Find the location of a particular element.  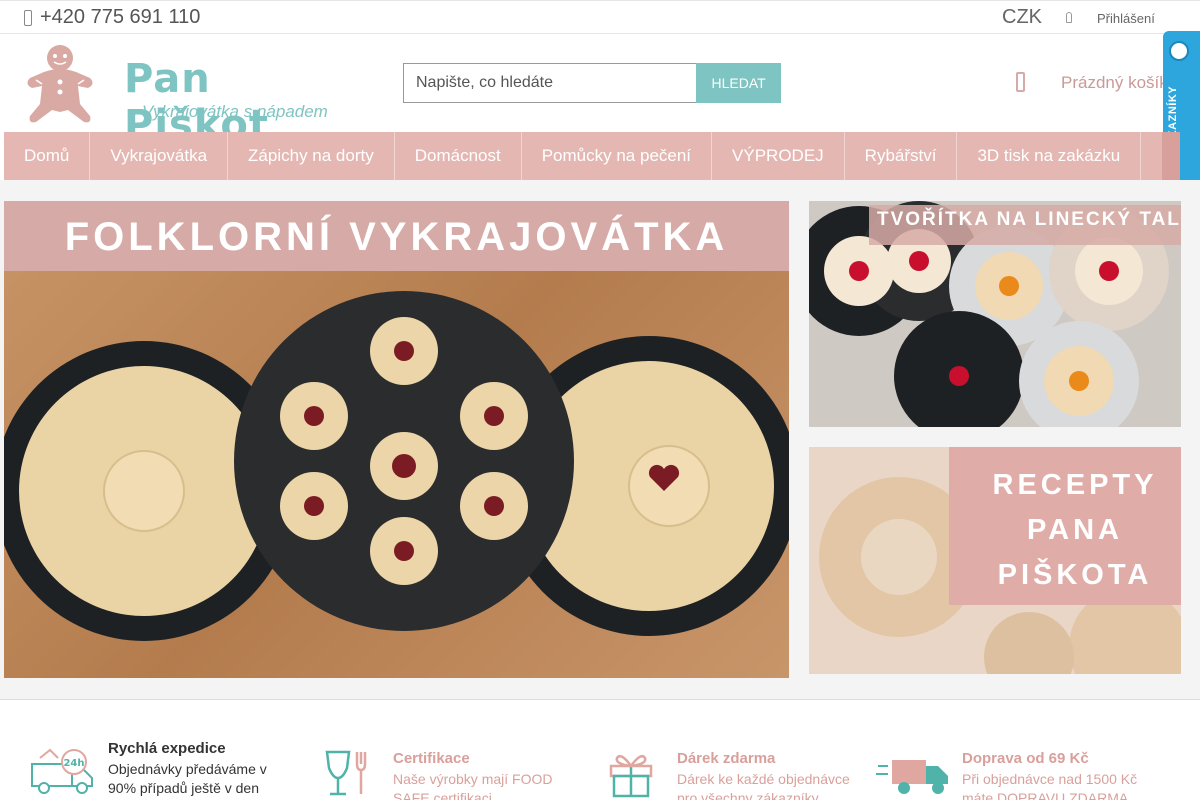

nav-more is located at coordinates (1171, 156).